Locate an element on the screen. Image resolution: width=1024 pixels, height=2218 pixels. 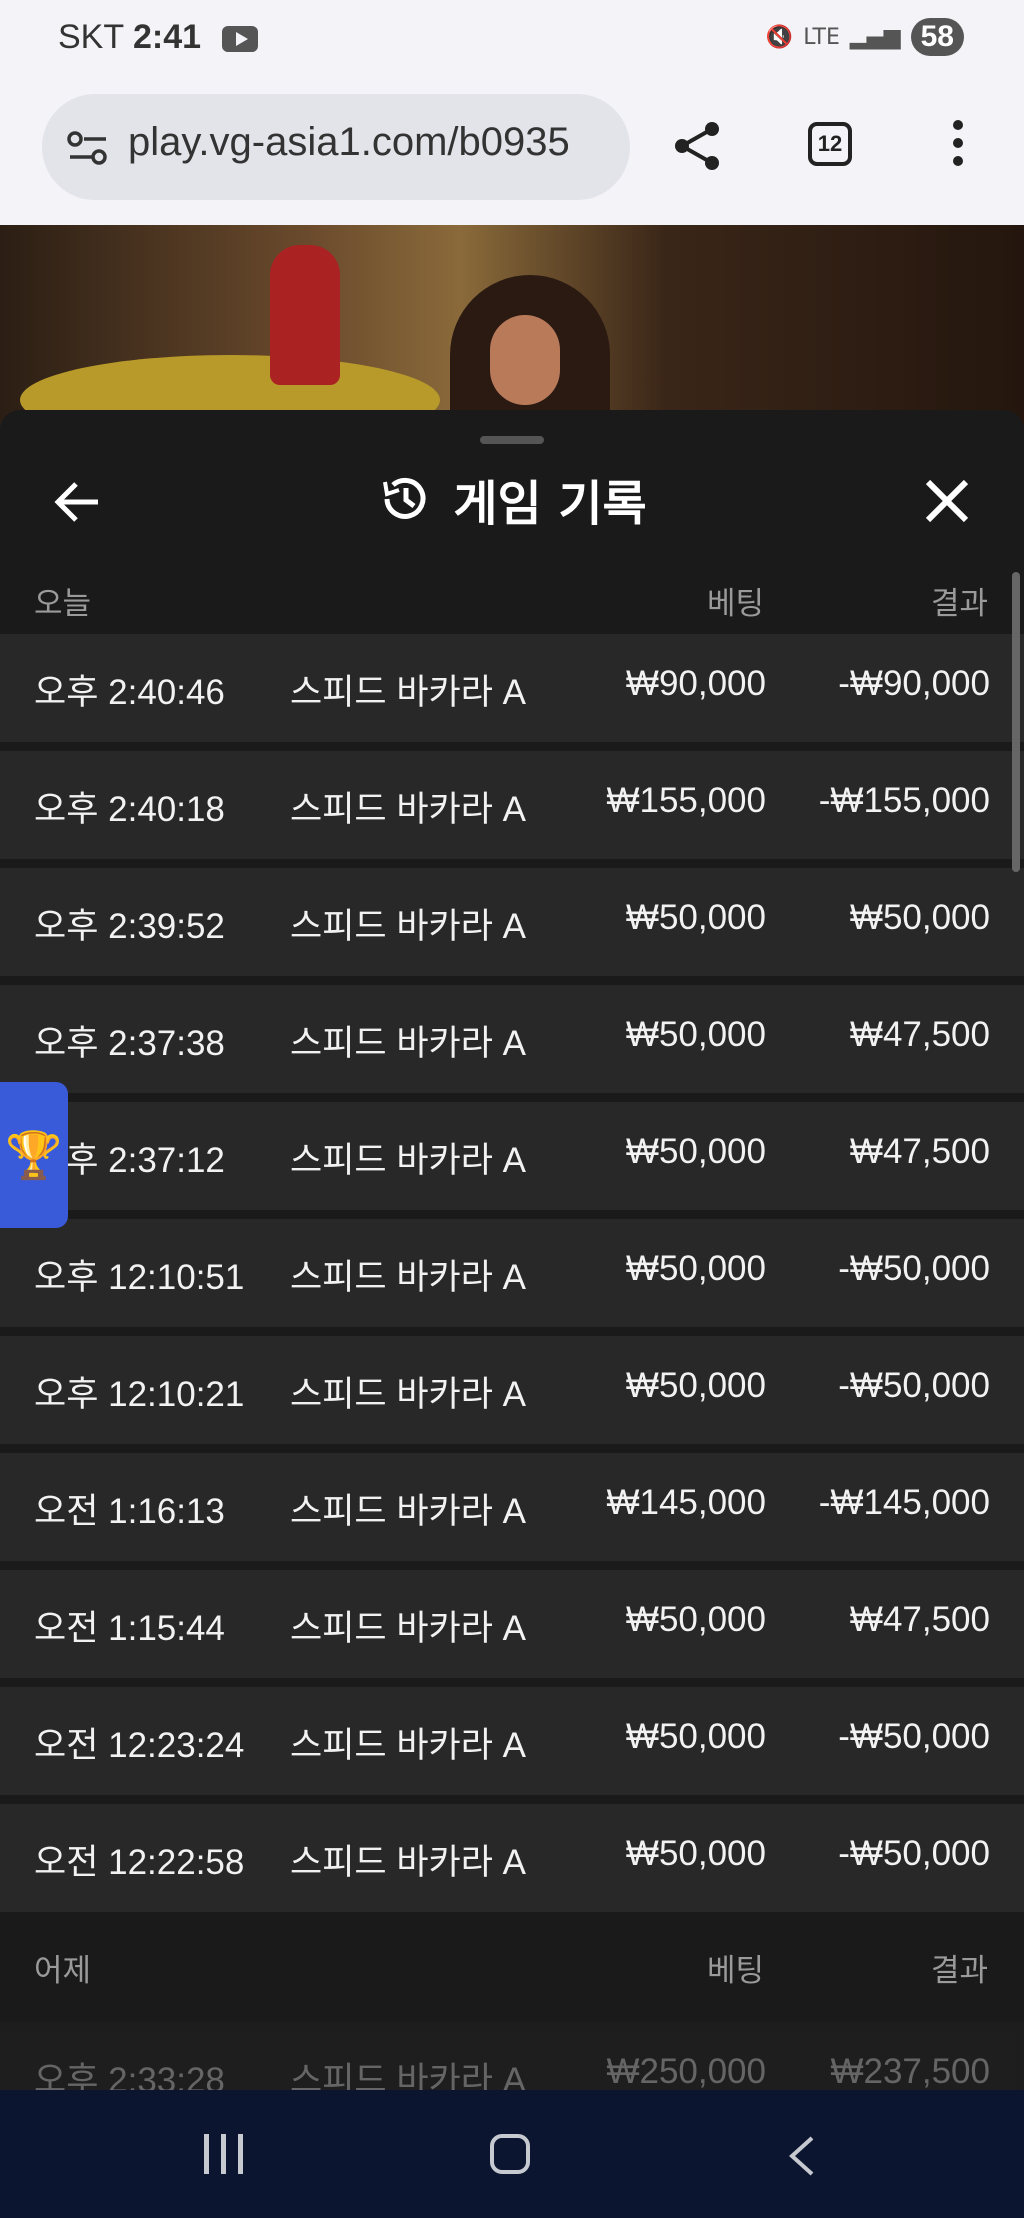
row-result: ₩50,000 is located at coordinates (919, 917).